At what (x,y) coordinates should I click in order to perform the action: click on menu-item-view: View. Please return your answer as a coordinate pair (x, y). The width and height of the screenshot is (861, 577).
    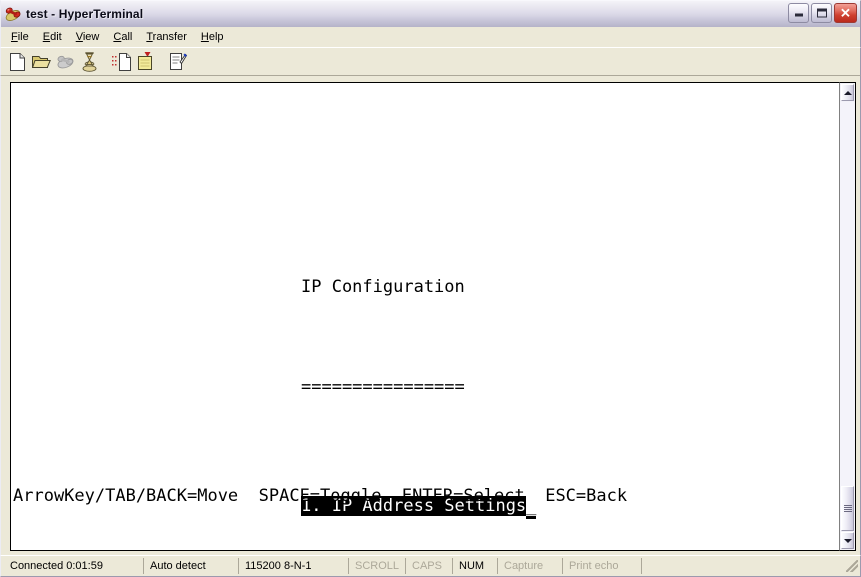
    Looking at the image, I should click on (88, 37).